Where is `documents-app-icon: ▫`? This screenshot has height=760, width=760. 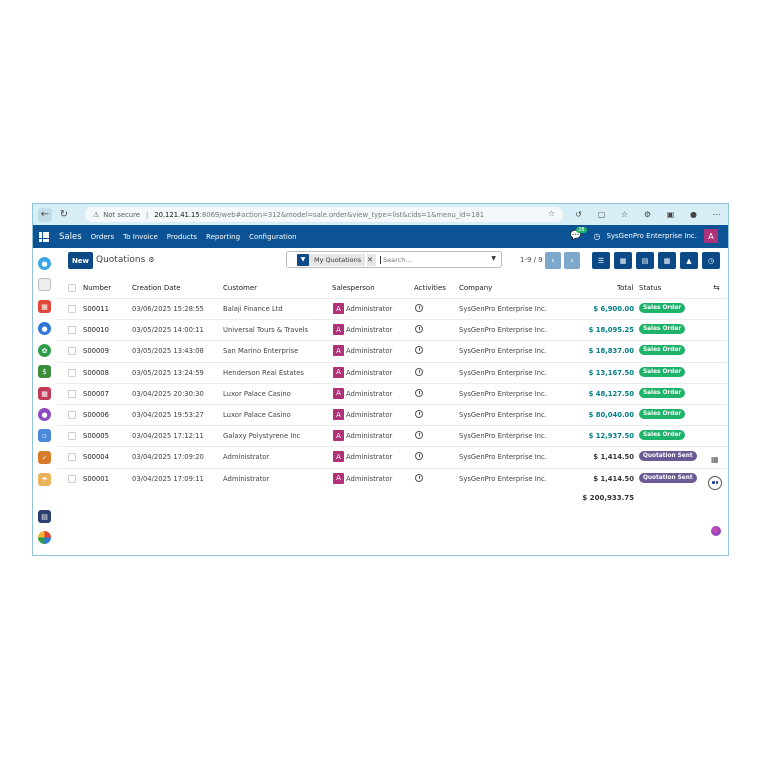
documents-app-icon: ▫ is located at coordinates (44, 435).